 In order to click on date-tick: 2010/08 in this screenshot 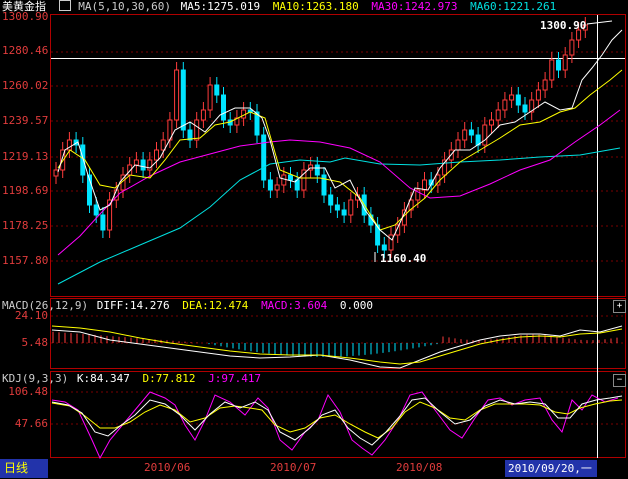, I will do `click(419, 467)`.